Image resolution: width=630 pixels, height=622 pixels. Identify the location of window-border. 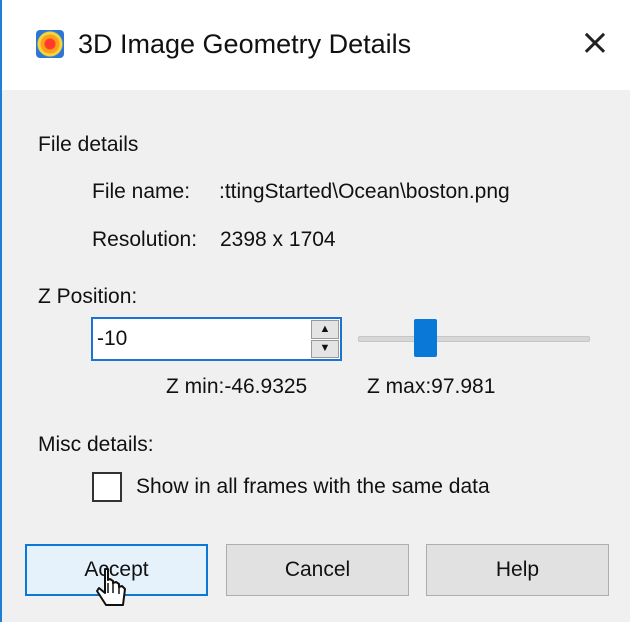
(1, 356).